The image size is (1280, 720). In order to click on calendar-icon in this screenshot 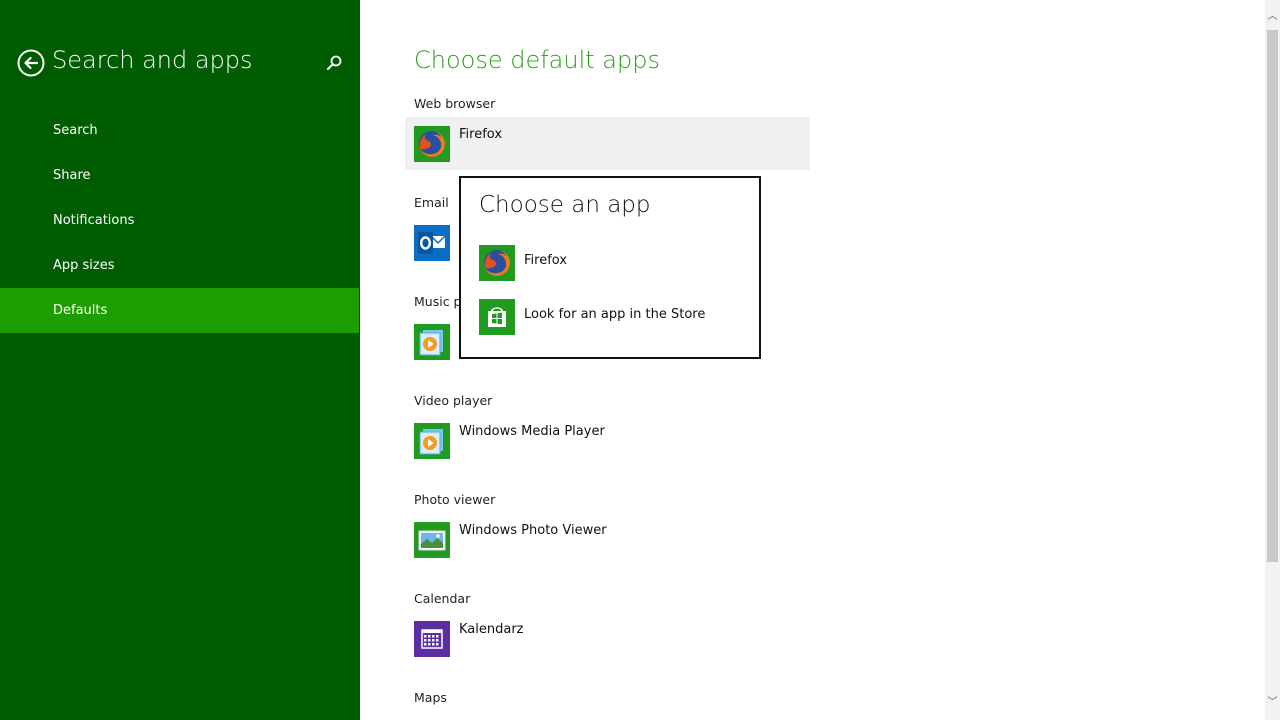, I will do `click(432, 639)`.